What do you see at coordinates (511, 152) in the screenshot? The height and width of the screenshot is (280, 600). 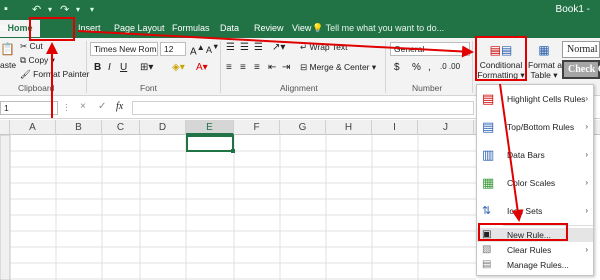 I see `arrow-cf-to-new-rule` at bounding box center [511, 152].